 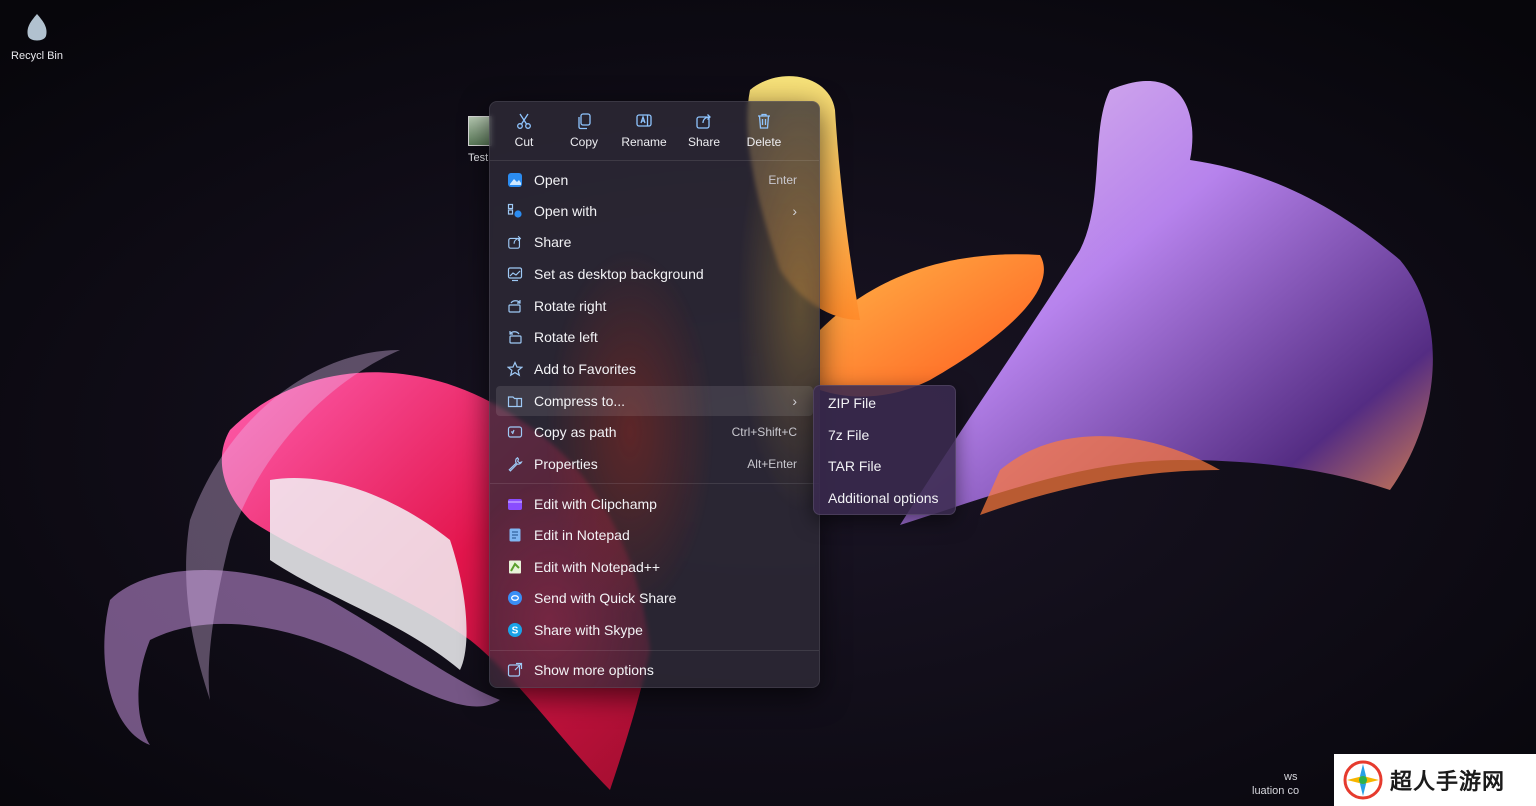 What do you see at coordinates (1363, 780) in the screenshot?
I see `watermark-logo-icon` at bounding box center [1363, 780].